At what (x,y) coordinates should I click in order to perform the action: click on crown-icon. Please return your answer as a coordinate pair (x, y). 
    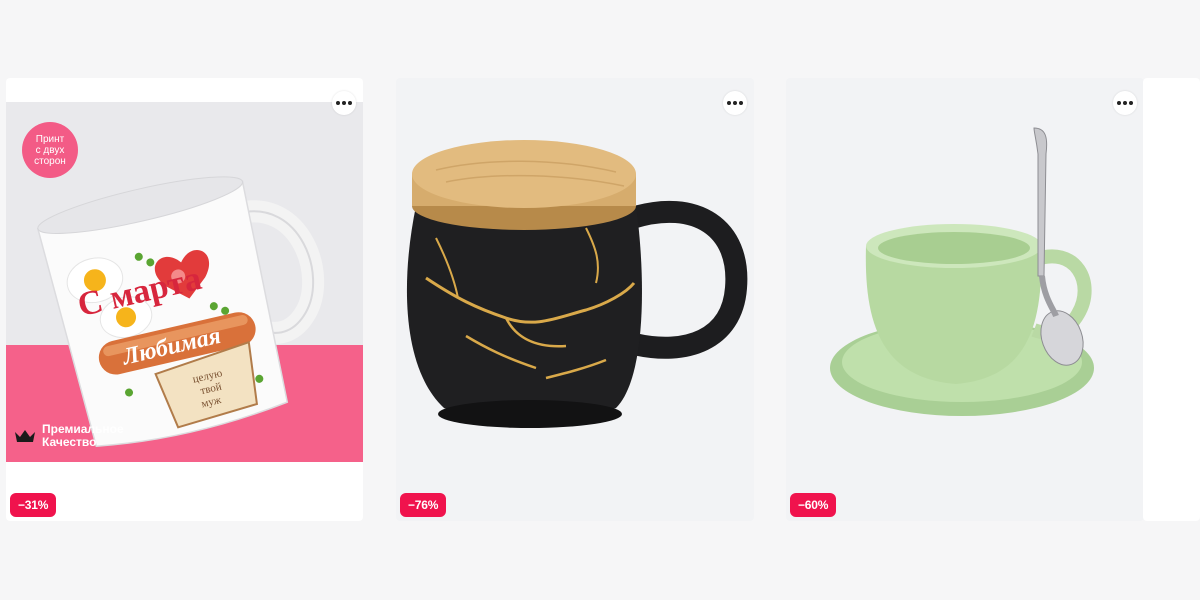
    Looking at the image, I should click on (25, 436).